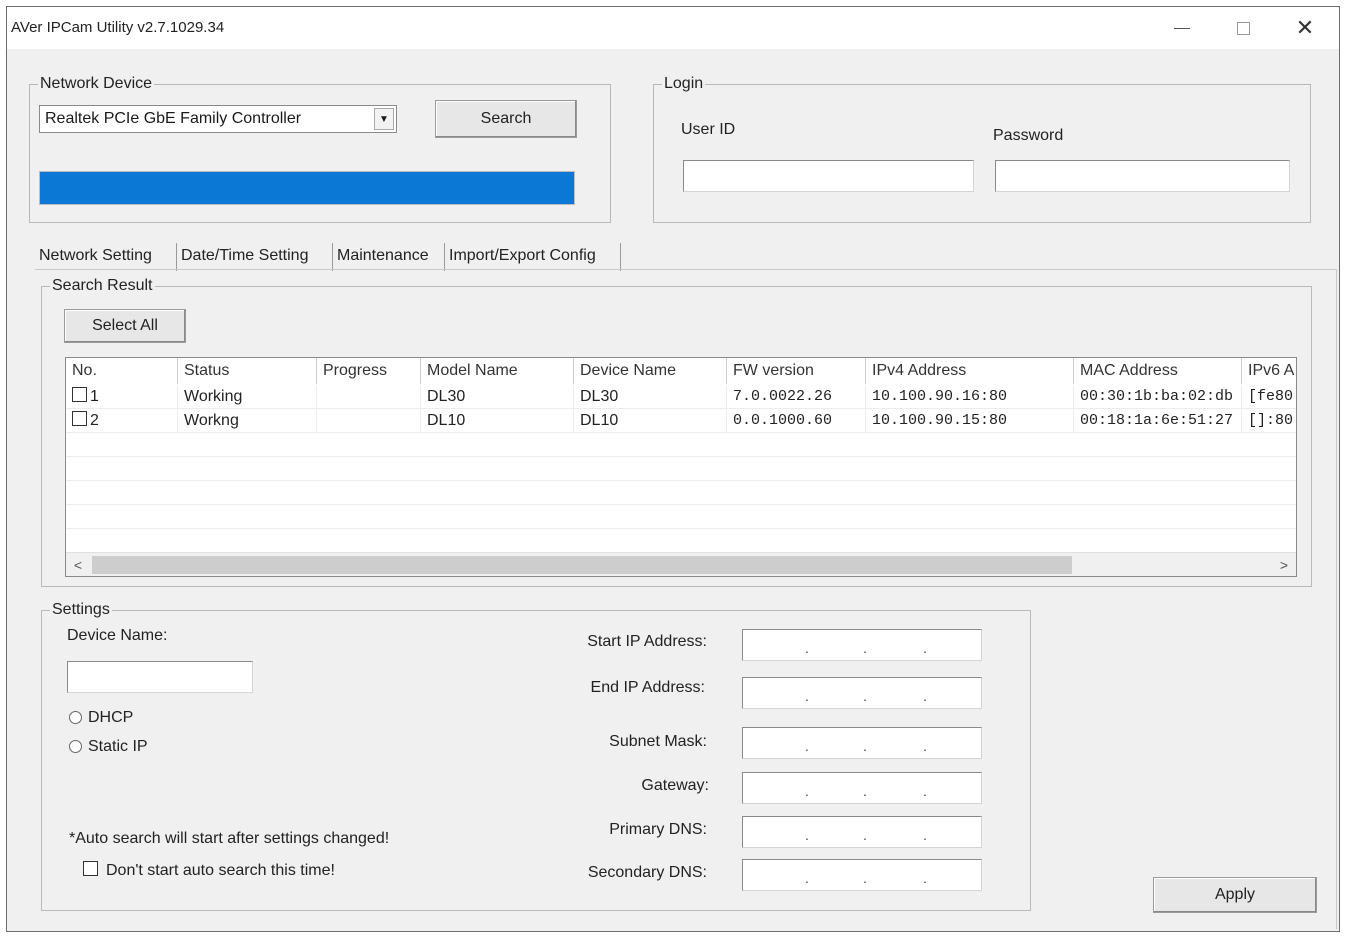 This screenshot has width=1345, height=937. What do you see at coordinates (647, 687) in the screenshot?
I see `end-ip-label: End IP Address:` at bounding box center [647, 687].